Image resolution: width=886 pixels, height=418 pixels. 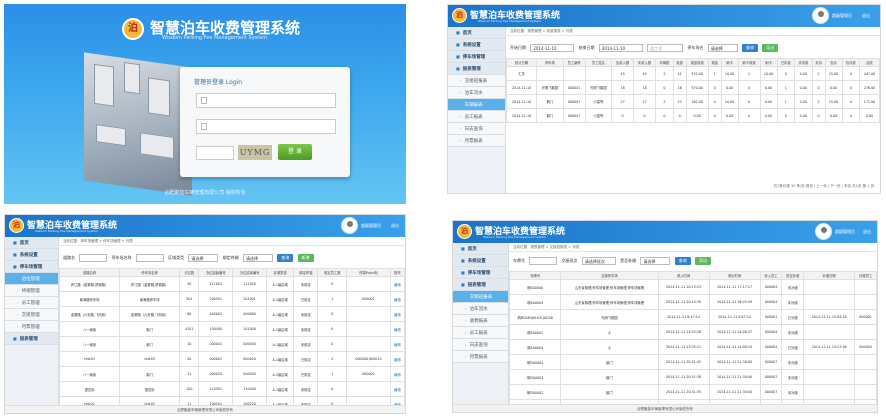 What do you see at coordinates (552, 48) in the screenshot?
I see `start-date-input: 2014-11-10` at bounding box center [552, 48].